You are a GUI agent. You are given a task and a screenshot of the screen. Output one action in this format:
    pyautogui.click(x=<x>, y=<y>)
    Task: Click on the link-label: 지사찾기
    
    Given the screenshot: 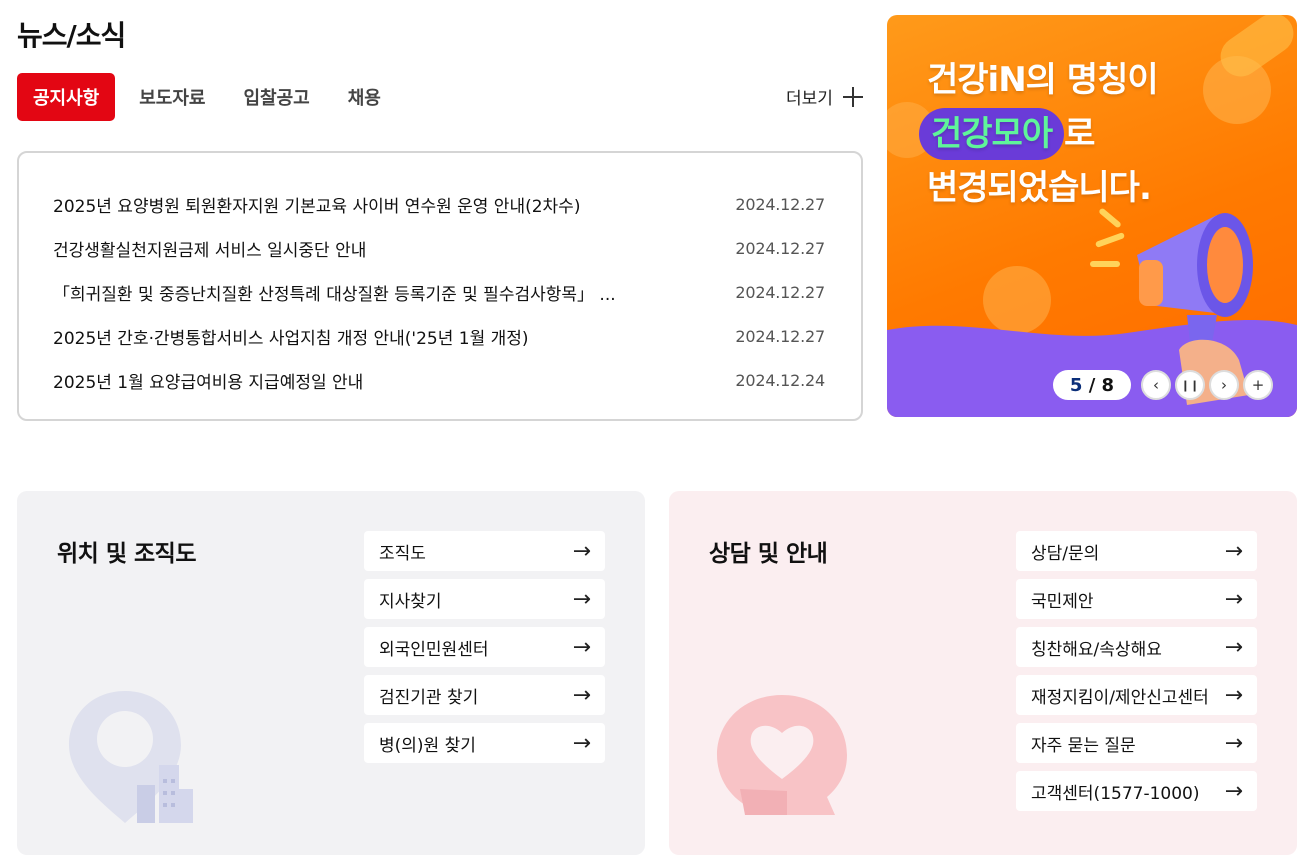 What is the action you would take?
    pyautogui.click(x=410, y=601)
    